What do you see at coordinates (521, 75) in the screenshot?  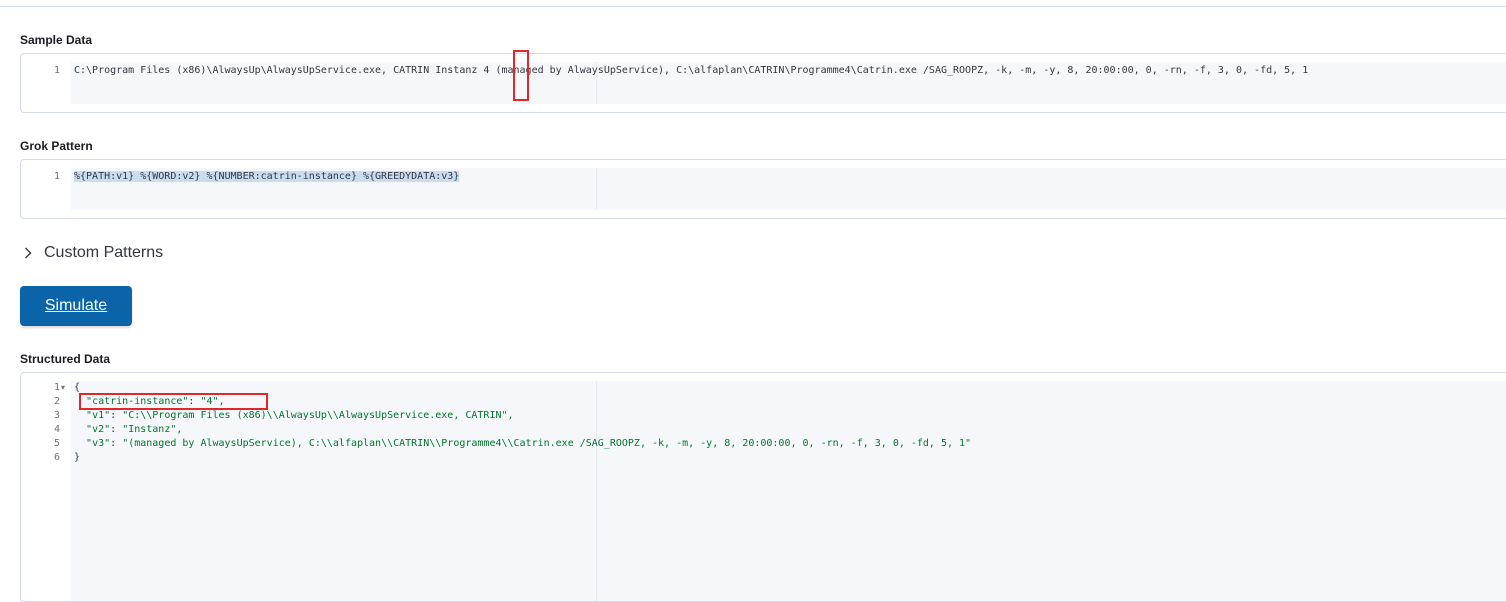 I see `highlight-annotation-box` at bounding box center [521, 75].